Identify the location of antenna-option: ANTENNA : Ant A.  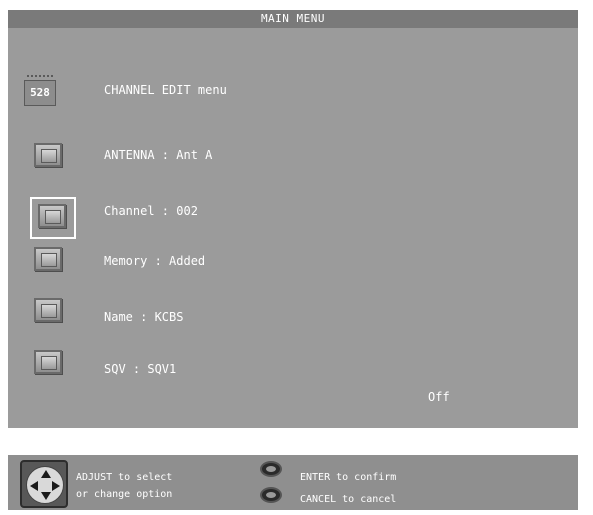
(158, 155).